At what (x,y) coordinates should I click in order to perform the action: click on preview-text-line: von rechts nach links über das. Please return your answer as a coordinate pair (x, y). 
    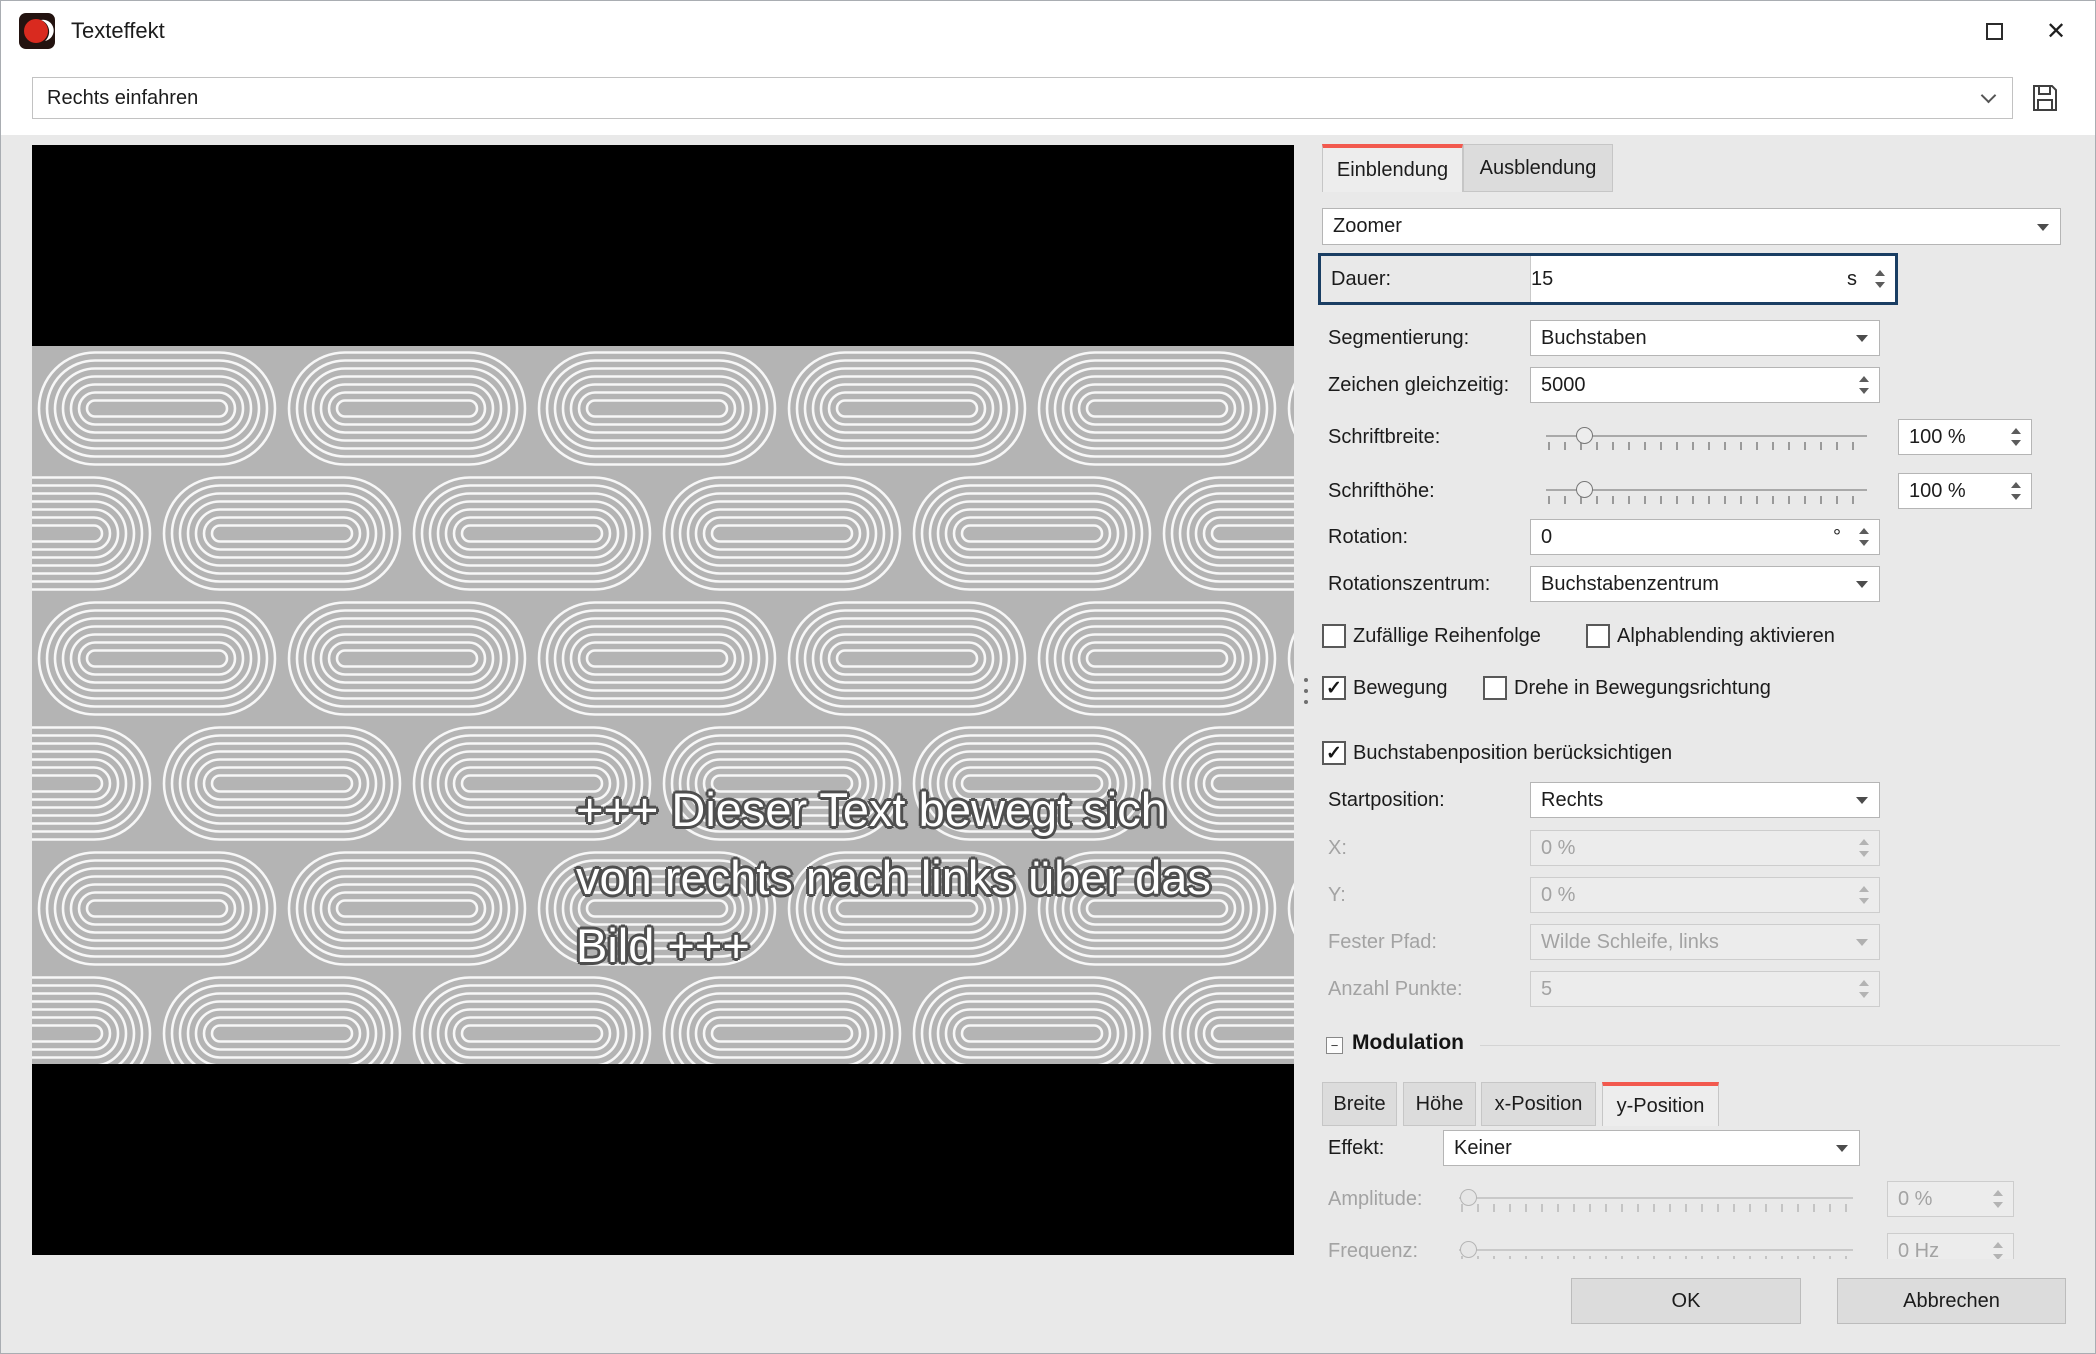
    Looking at the image, I should click on (893, 877).